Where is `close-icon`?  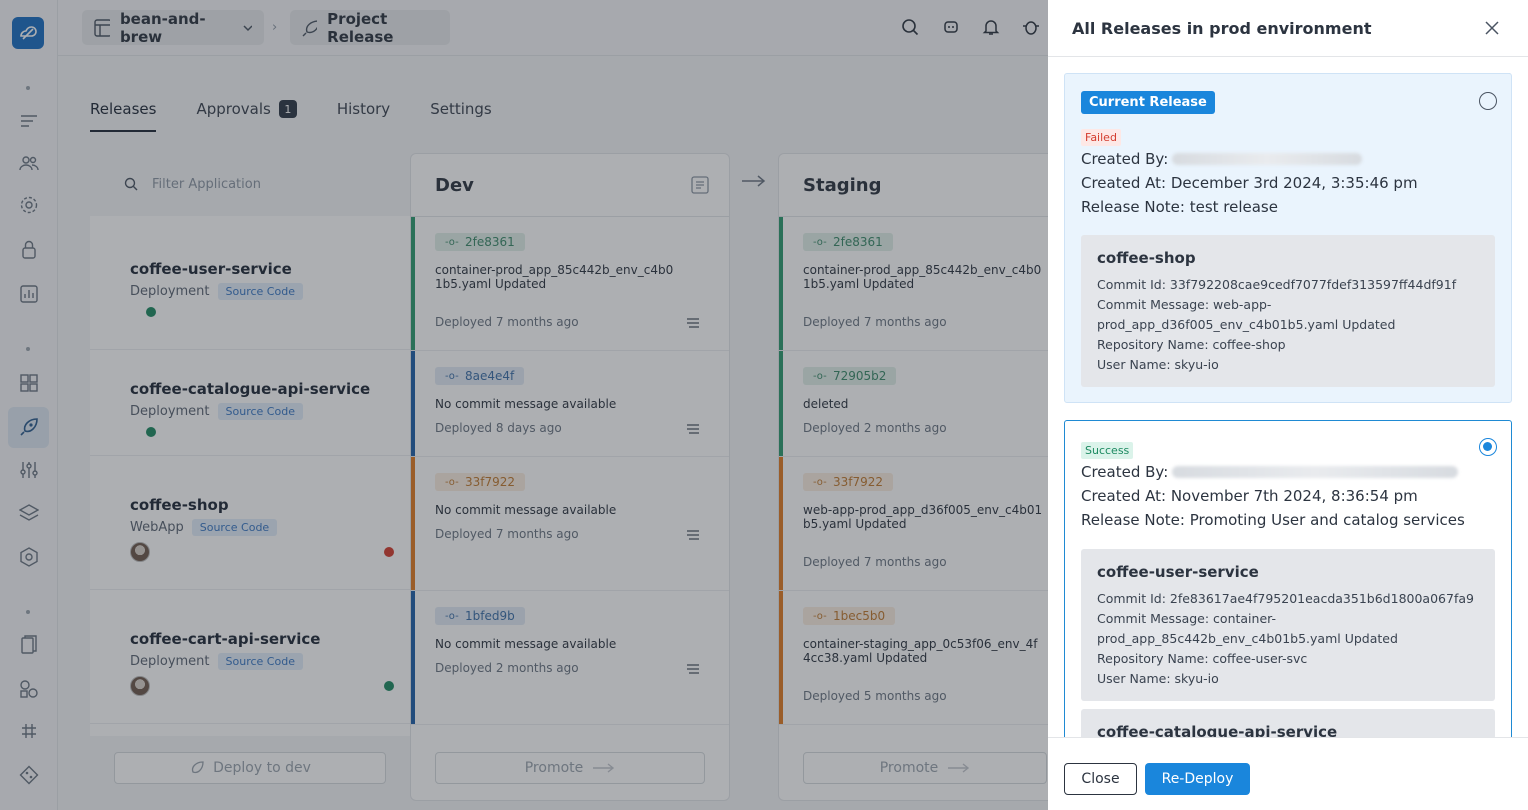
close-icon is located at coordinates (1492, 28).